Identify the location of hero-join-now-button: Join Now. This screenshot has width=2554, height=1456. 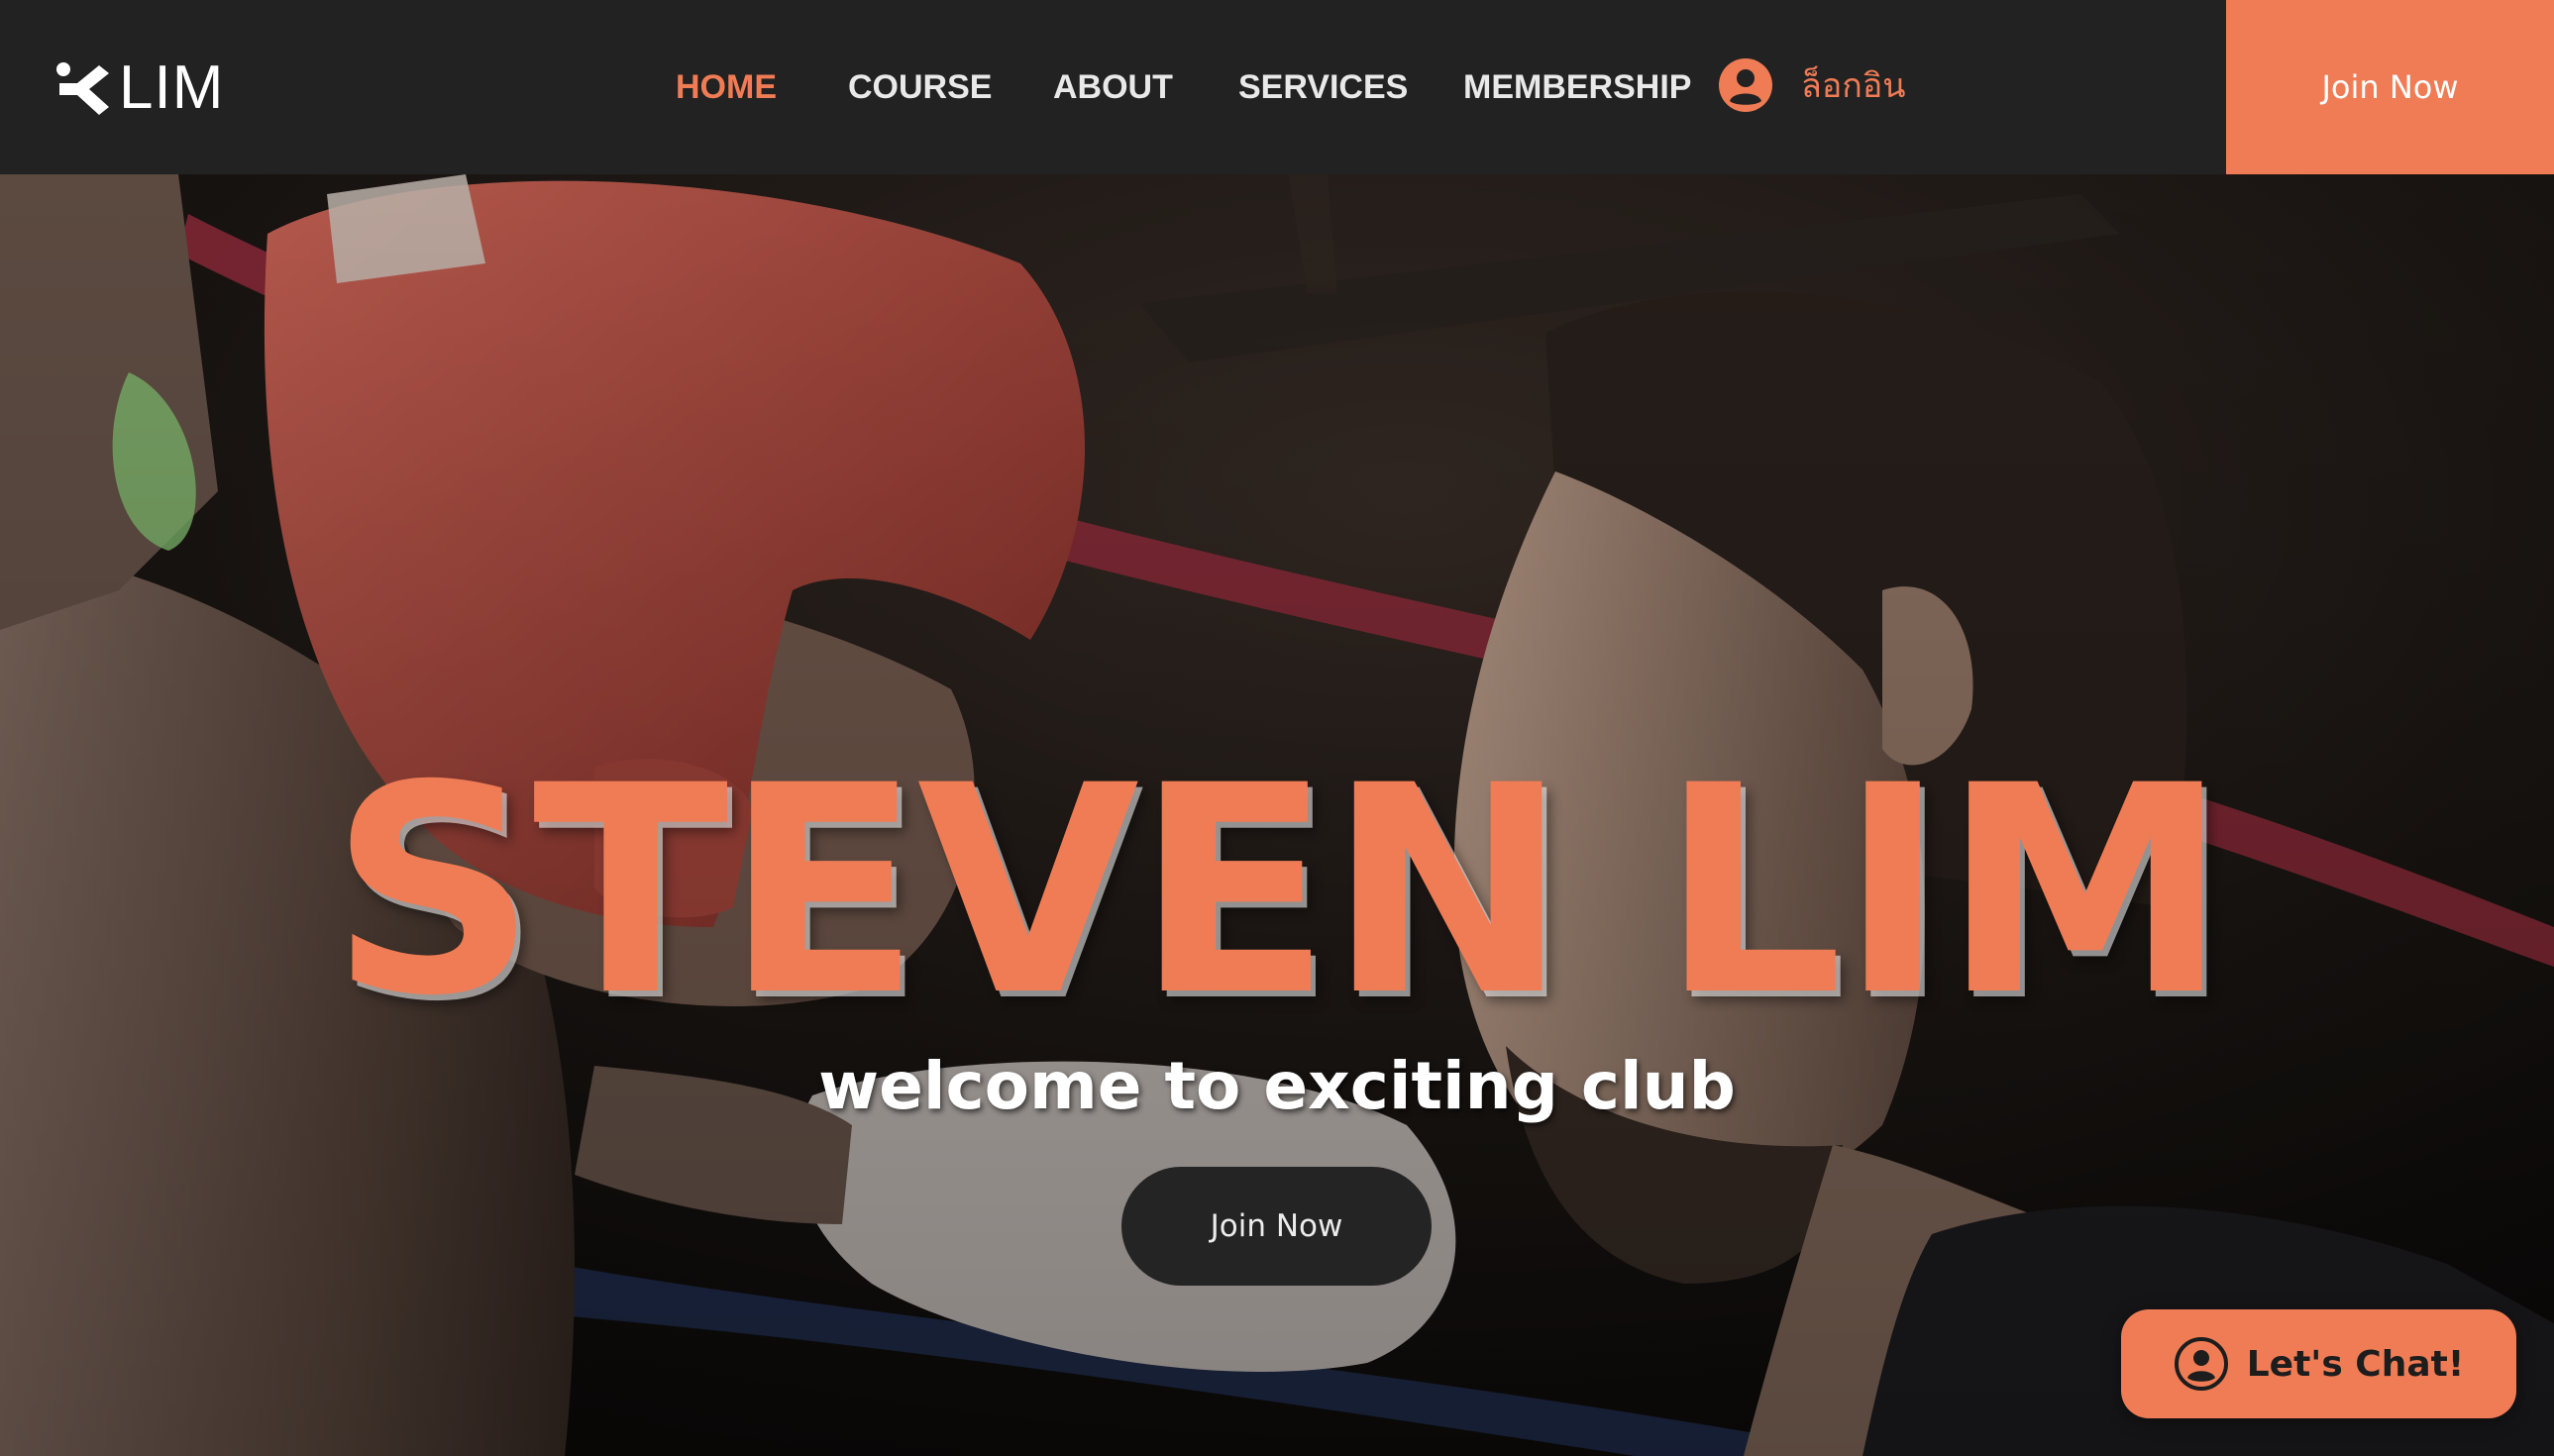
(1276, 1226).